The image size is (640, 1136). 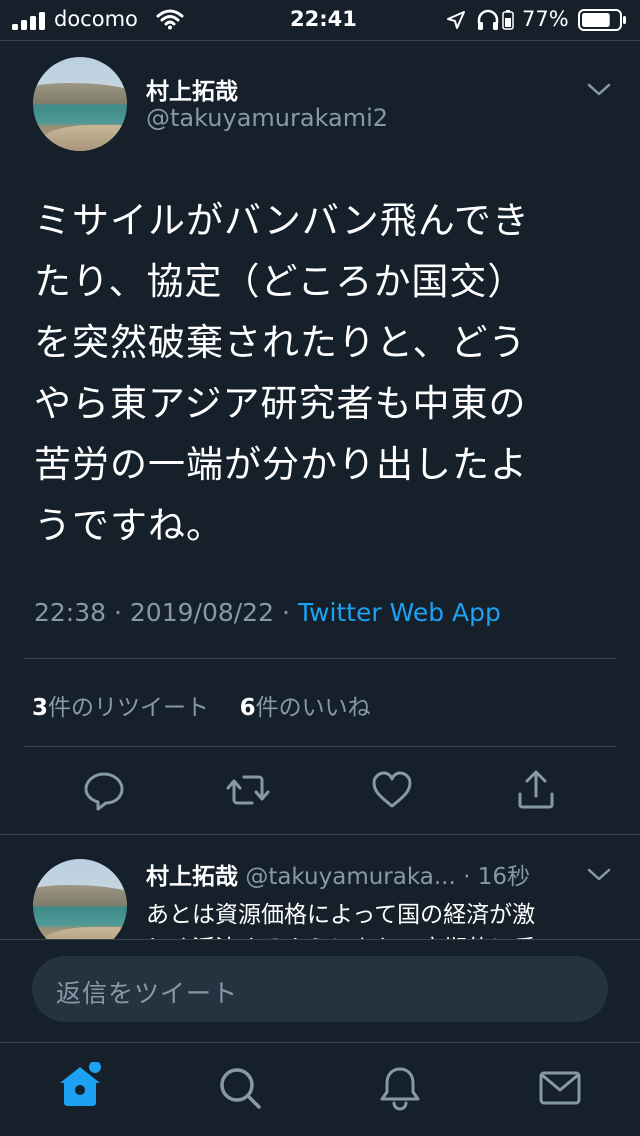 What do you see at coordinates (545, 19) in the screenshot?
I see `battery-percent: 77%` at bounding box center [545, 19].